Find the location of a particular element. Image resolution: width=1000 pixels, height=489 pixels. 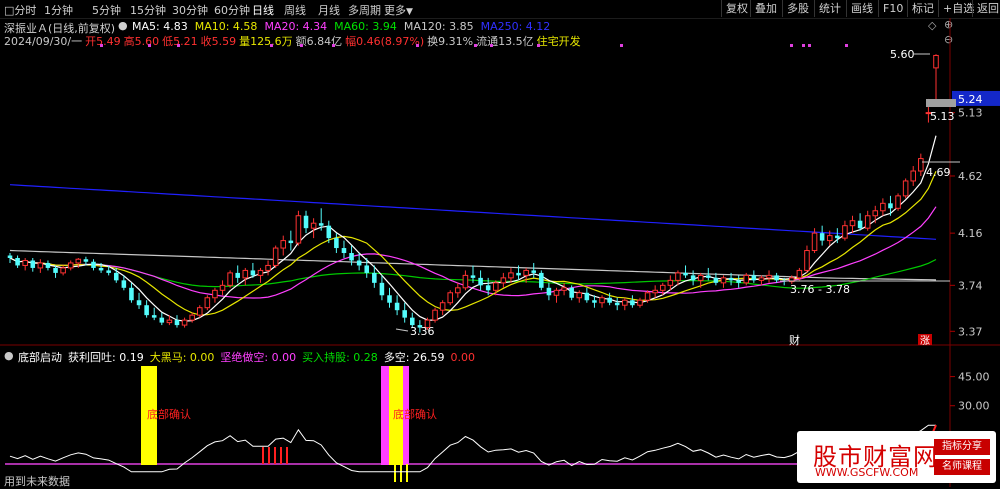

limit-up-marker: 涨 is located at coordinates (925, 341).